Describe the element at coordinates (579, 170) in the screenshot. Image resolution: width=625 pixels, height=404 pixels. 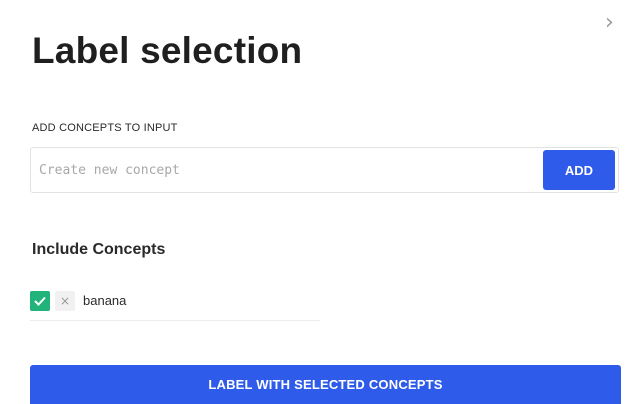
I see `add-button: ADD` at that location.